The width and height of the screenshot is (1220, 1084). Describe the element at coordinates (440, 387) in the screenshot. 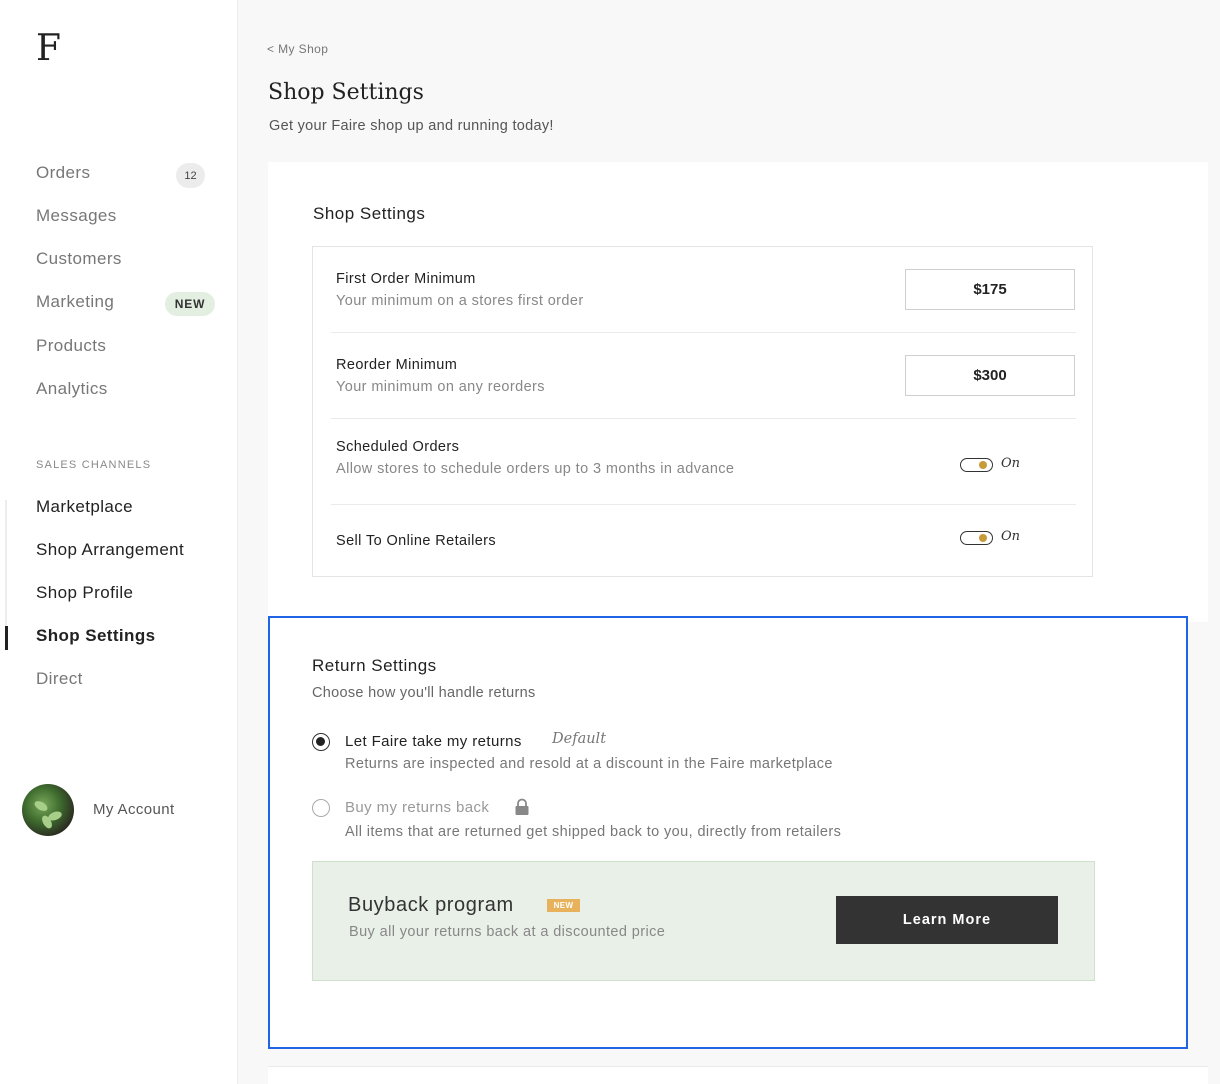

I see `reorder-description: Your minimum on any reorders` at that location.